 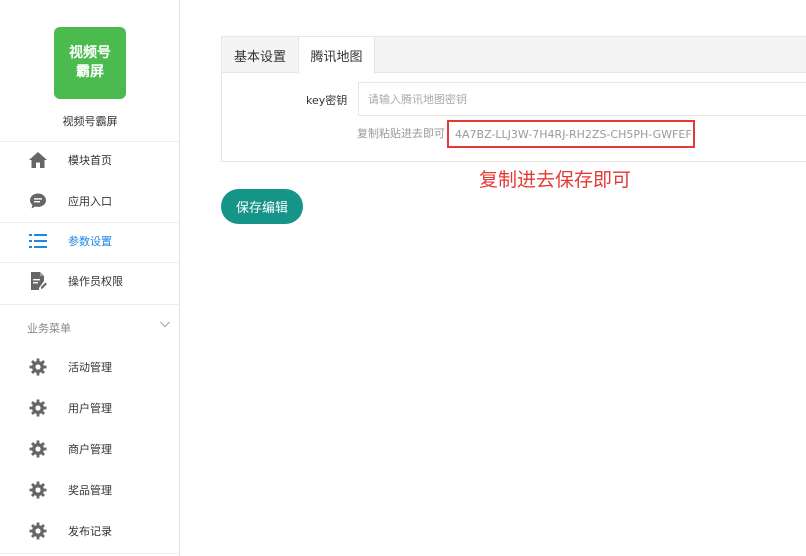 I want to click on tab-basic-settings: 基本设置, so click(x=260, y=55).